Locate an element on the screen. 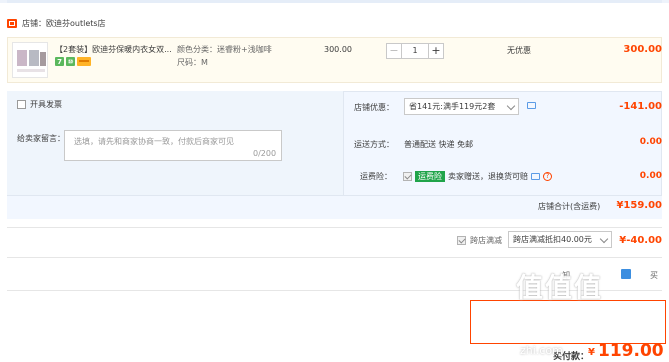 The height and width of the screenshot is (362, 669). shipping-label: 运送方式： is located at coordinates (374, 144).